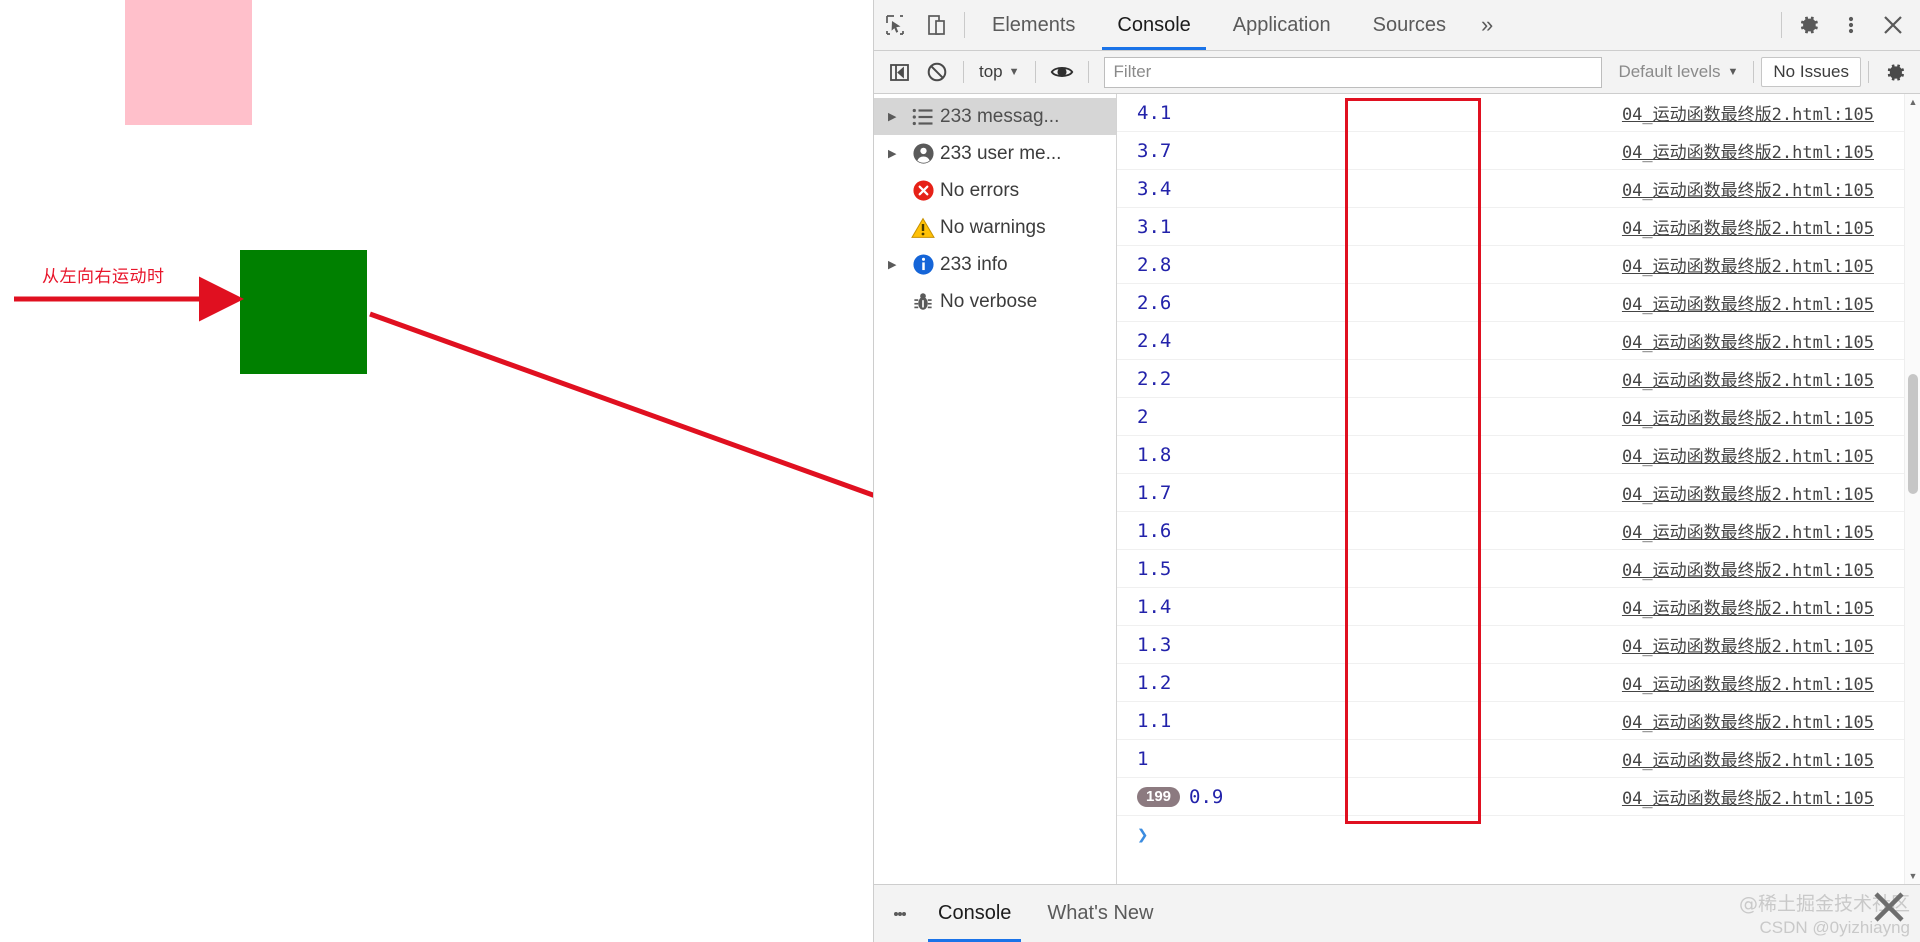 Image resolution: width=1920 pixels, height=942 pixels. I want to click on error-icon, so click(923, 190).